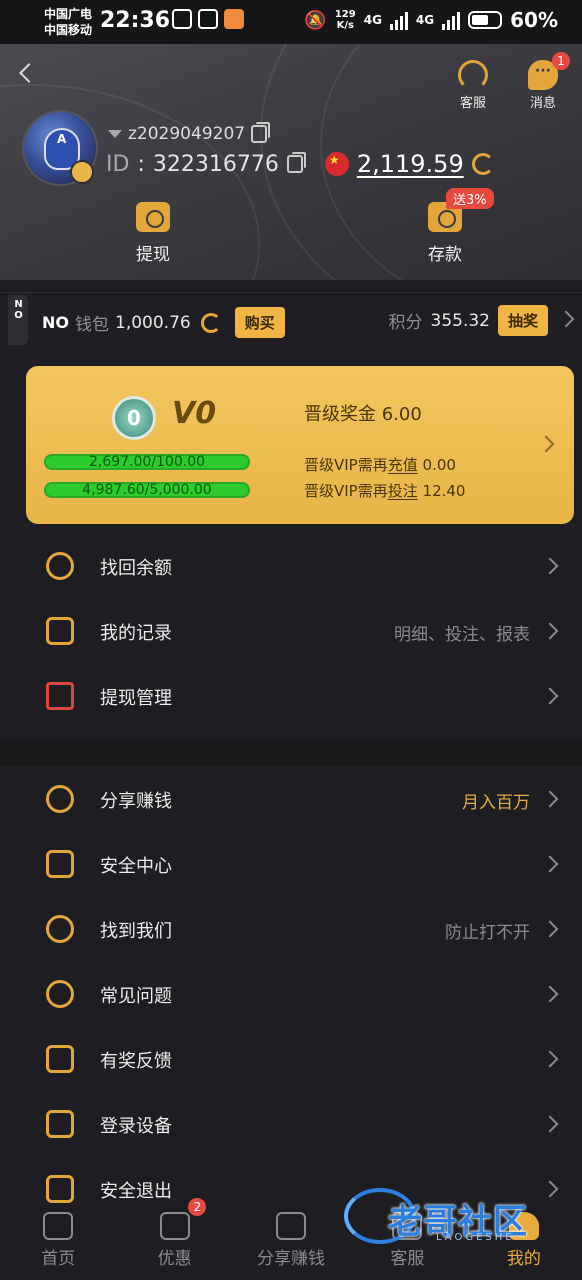 The image size is (582, 1280). What do you see at coordinates (291, 753) in the screenshot?
I see `section-divider` at bounding box center [291, 753].